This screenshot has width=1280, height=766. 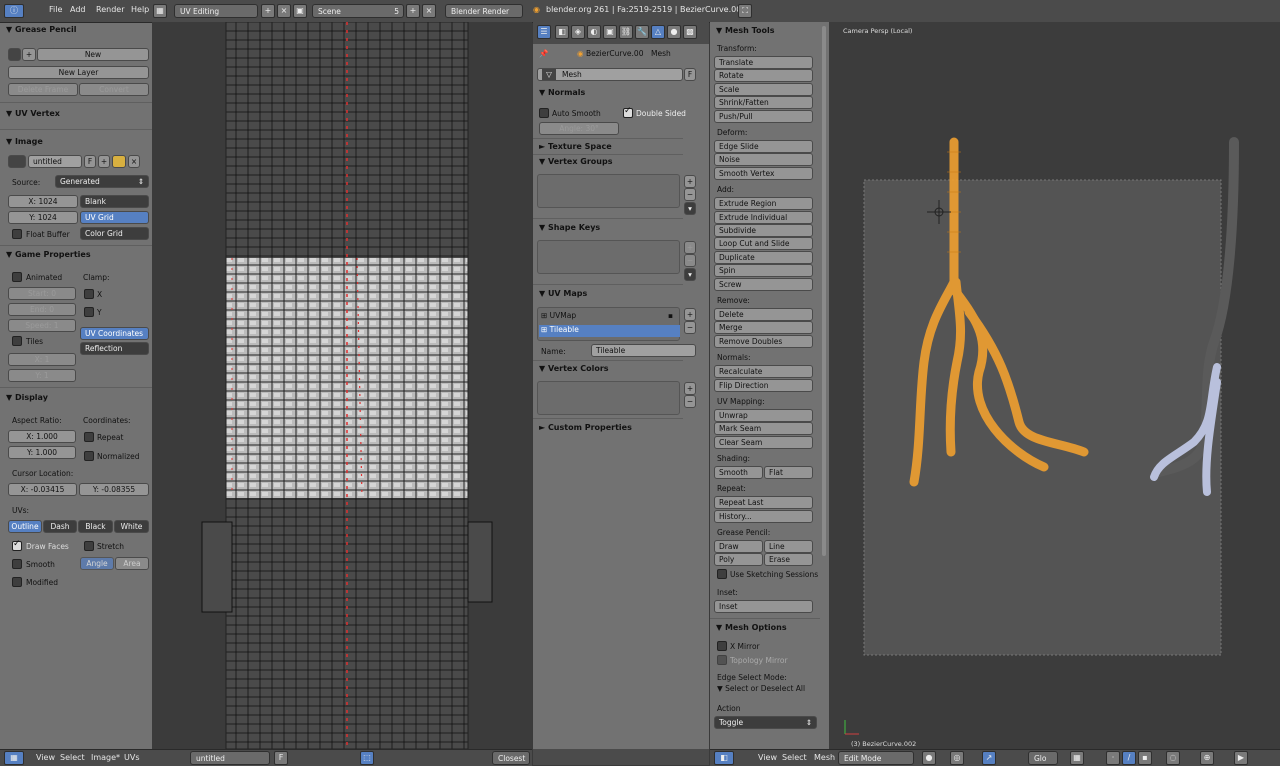 What do you see at coordinates (763, 271) in the screenshot?
I see `add-button-5: Spin` at bounding box center [763, 271].